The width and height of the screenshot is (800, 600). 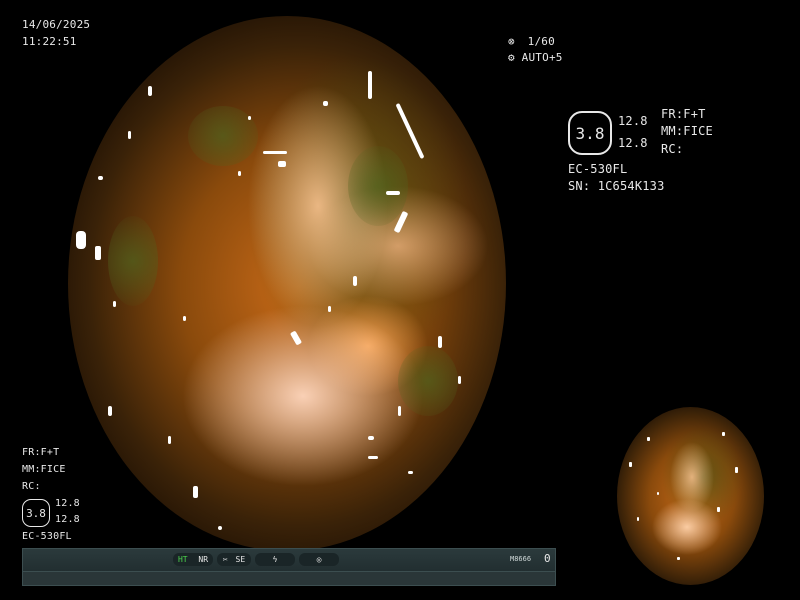 What do you see at coordinates (234, 559) in the screenshot?
I see `se-segment: ✂ SE` at bounding box center [234, 559].